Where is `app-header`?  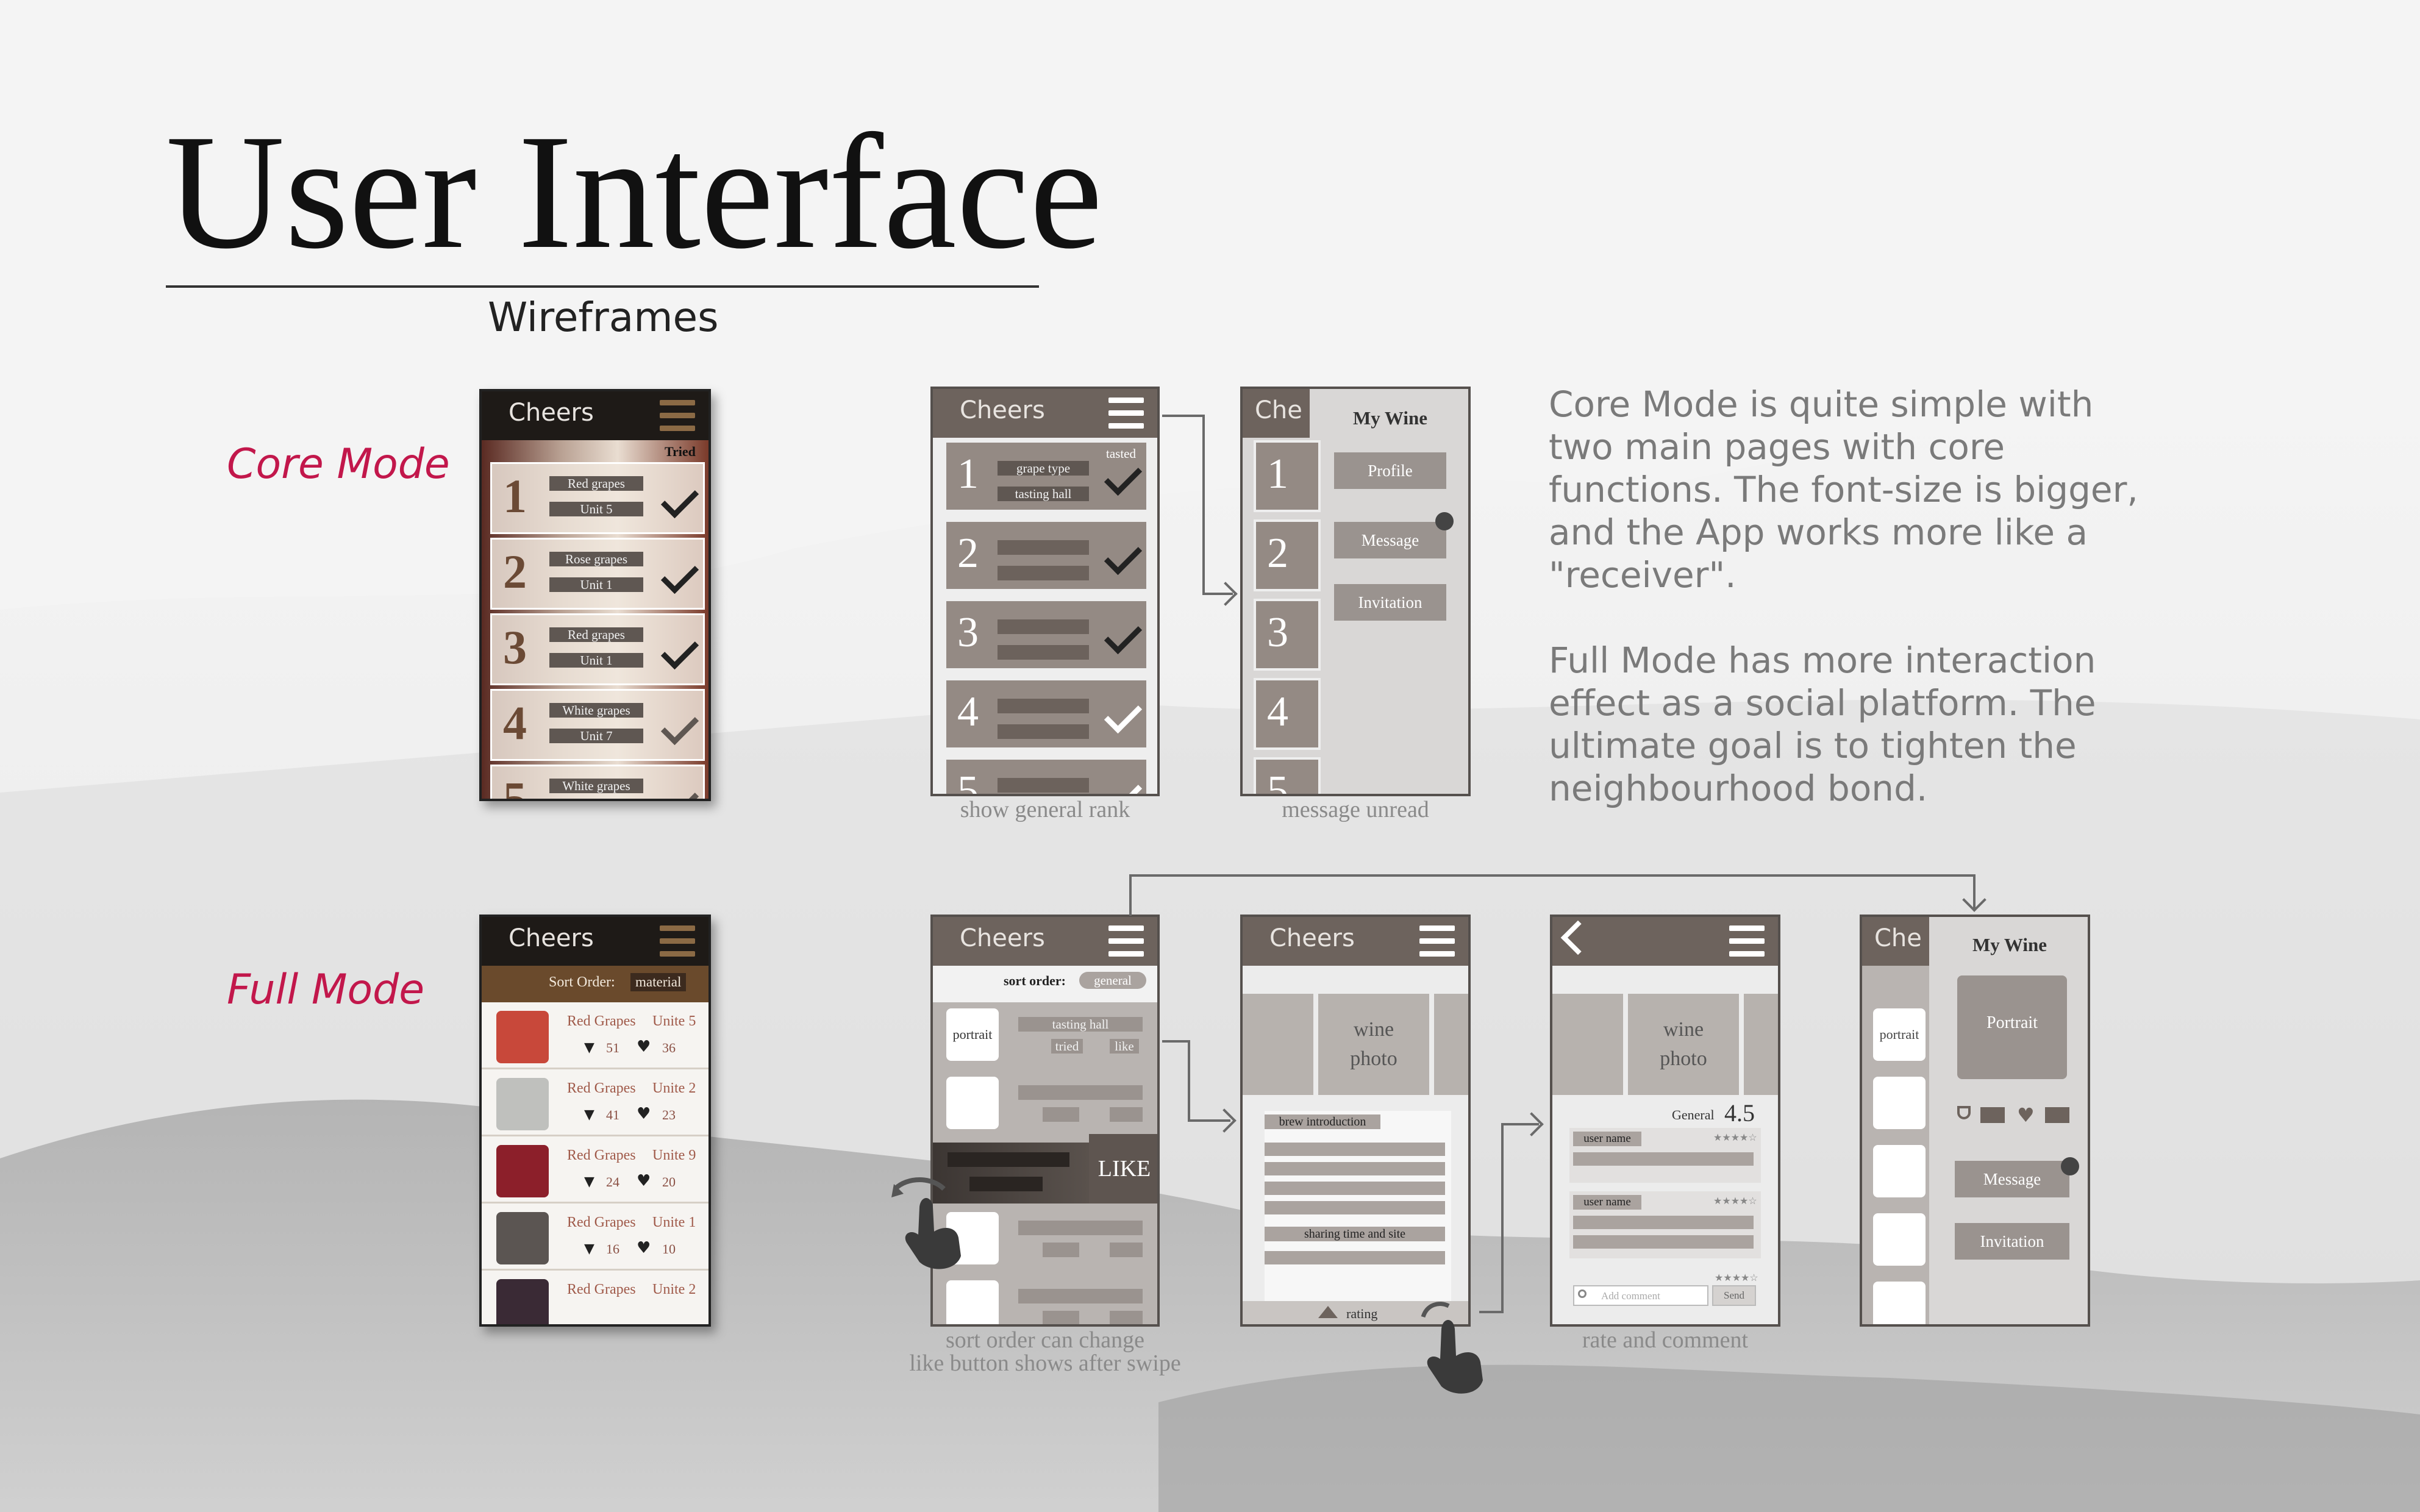
app-header is located at coordinates (1665, 941).